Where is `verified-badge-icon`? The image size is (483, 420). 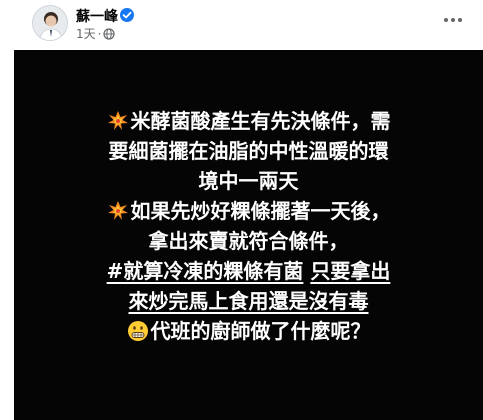 verified-badge-icon is located at coordinates (127, 15).